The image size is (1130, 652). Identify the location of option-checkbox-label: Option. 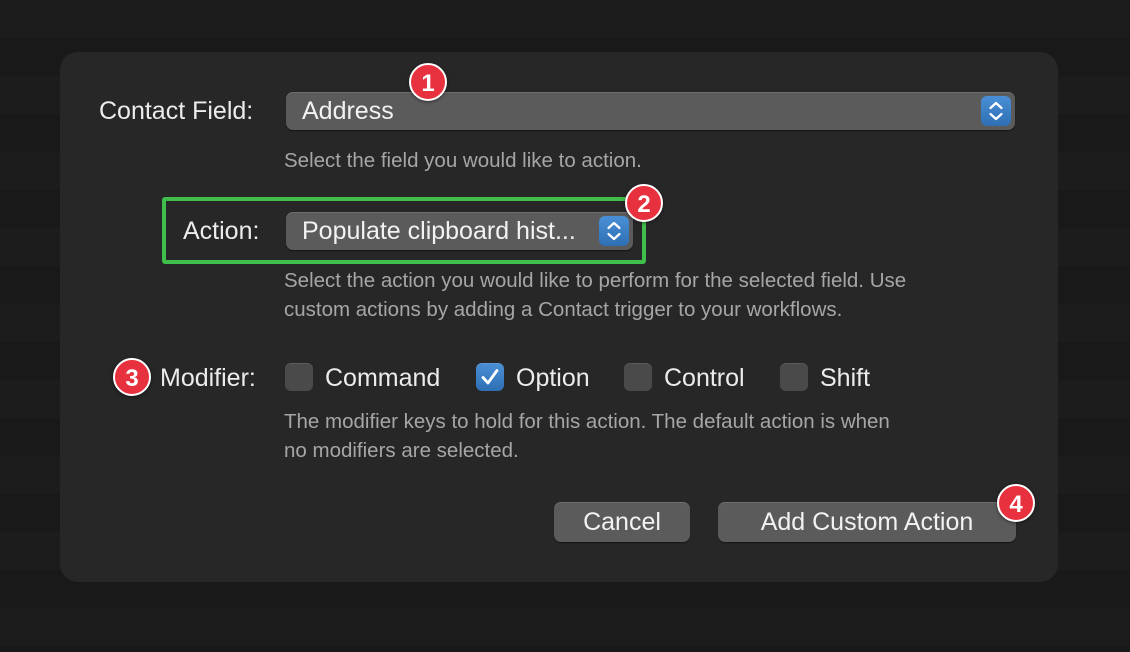
(553, 378).